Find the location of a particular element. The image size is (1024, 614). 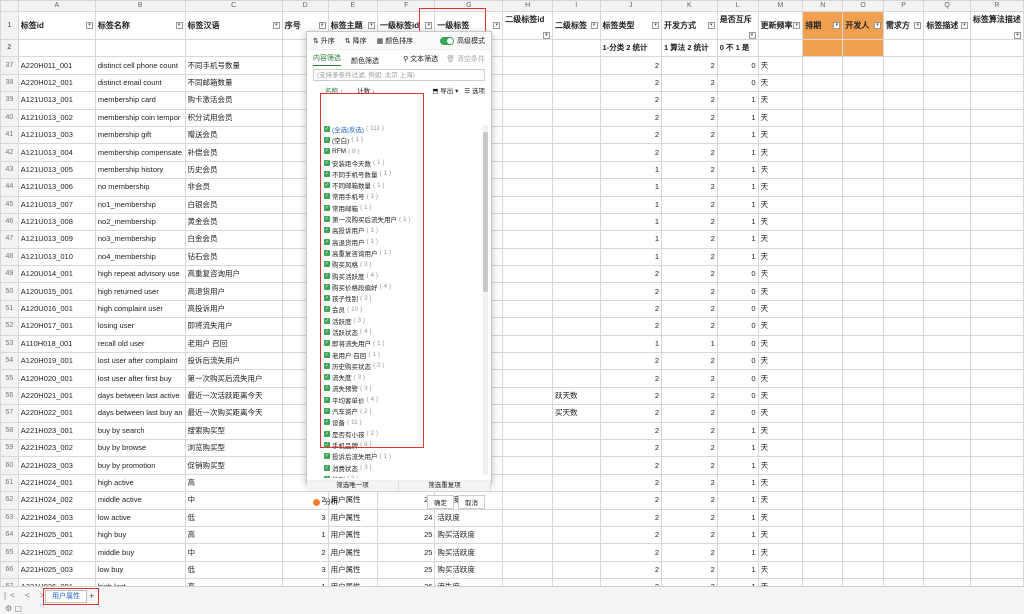

cell: 用户属性 is located at coordinates (353, 570).